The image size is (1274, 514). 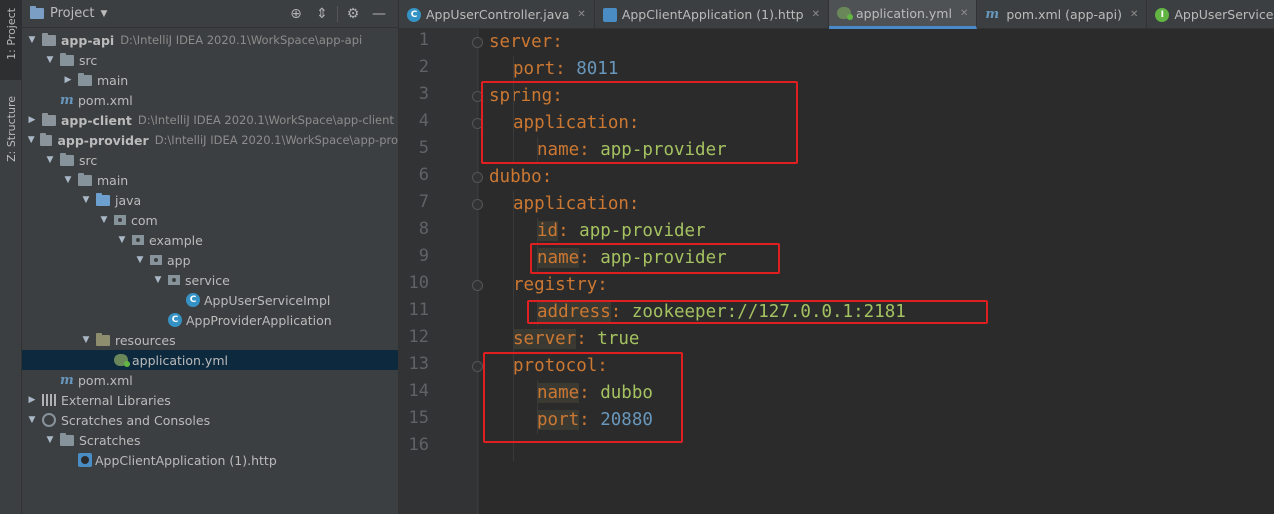 What do you see at coordinates (11, 135) in the screenshot?
I see `structure-tool-tab: Z: Structure` at bounding box center [11, 135].